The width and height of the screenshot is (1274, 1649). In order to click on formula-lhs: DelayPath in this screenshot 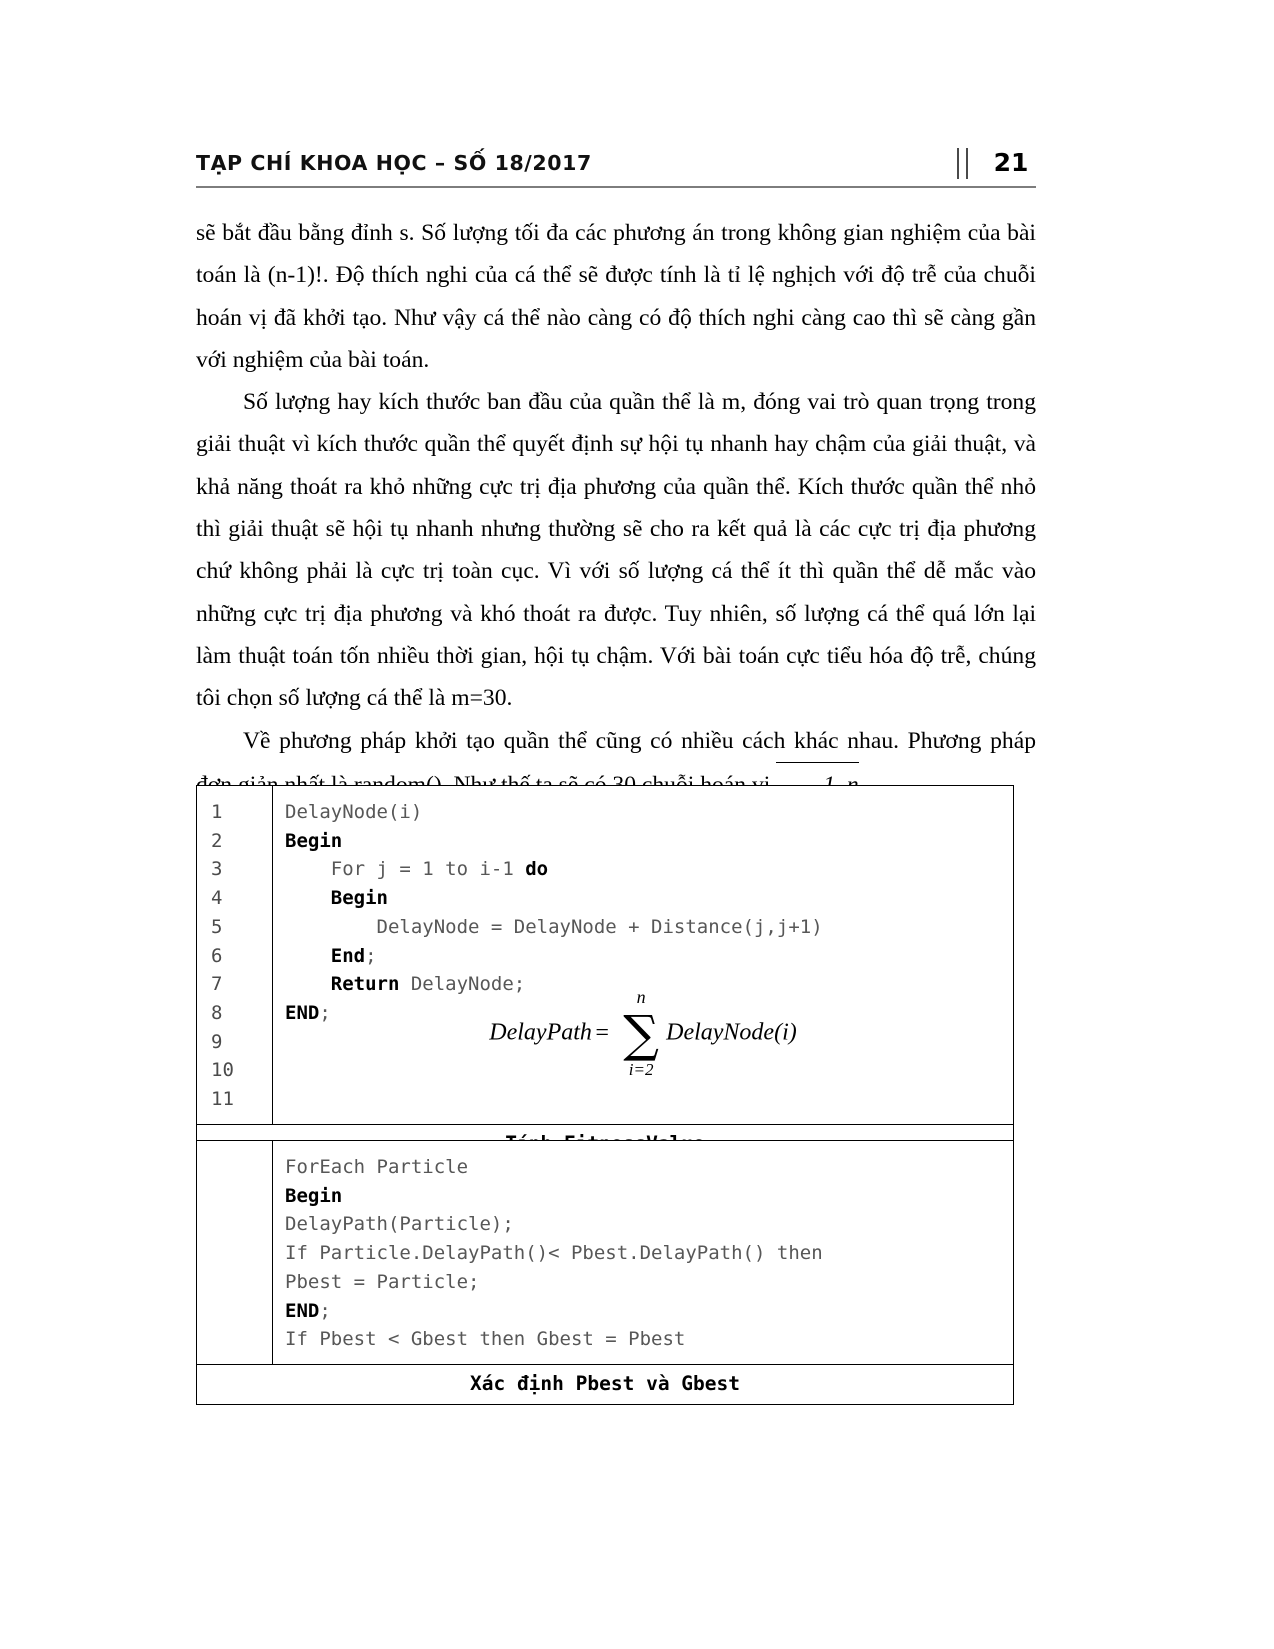, I will do `click(540, 1032)`.